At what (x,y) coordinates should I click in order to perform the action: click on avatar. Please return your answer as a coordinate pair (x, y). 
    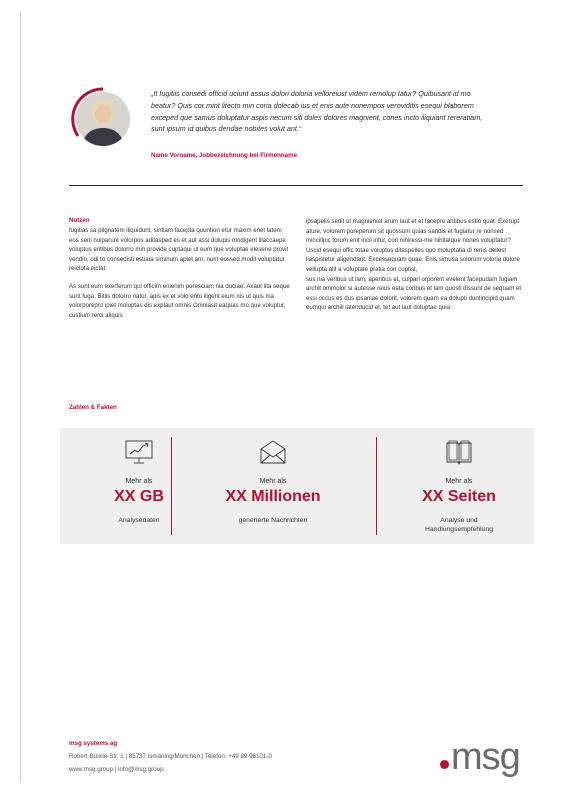
    Looking at the image, I should click on (103, 119).